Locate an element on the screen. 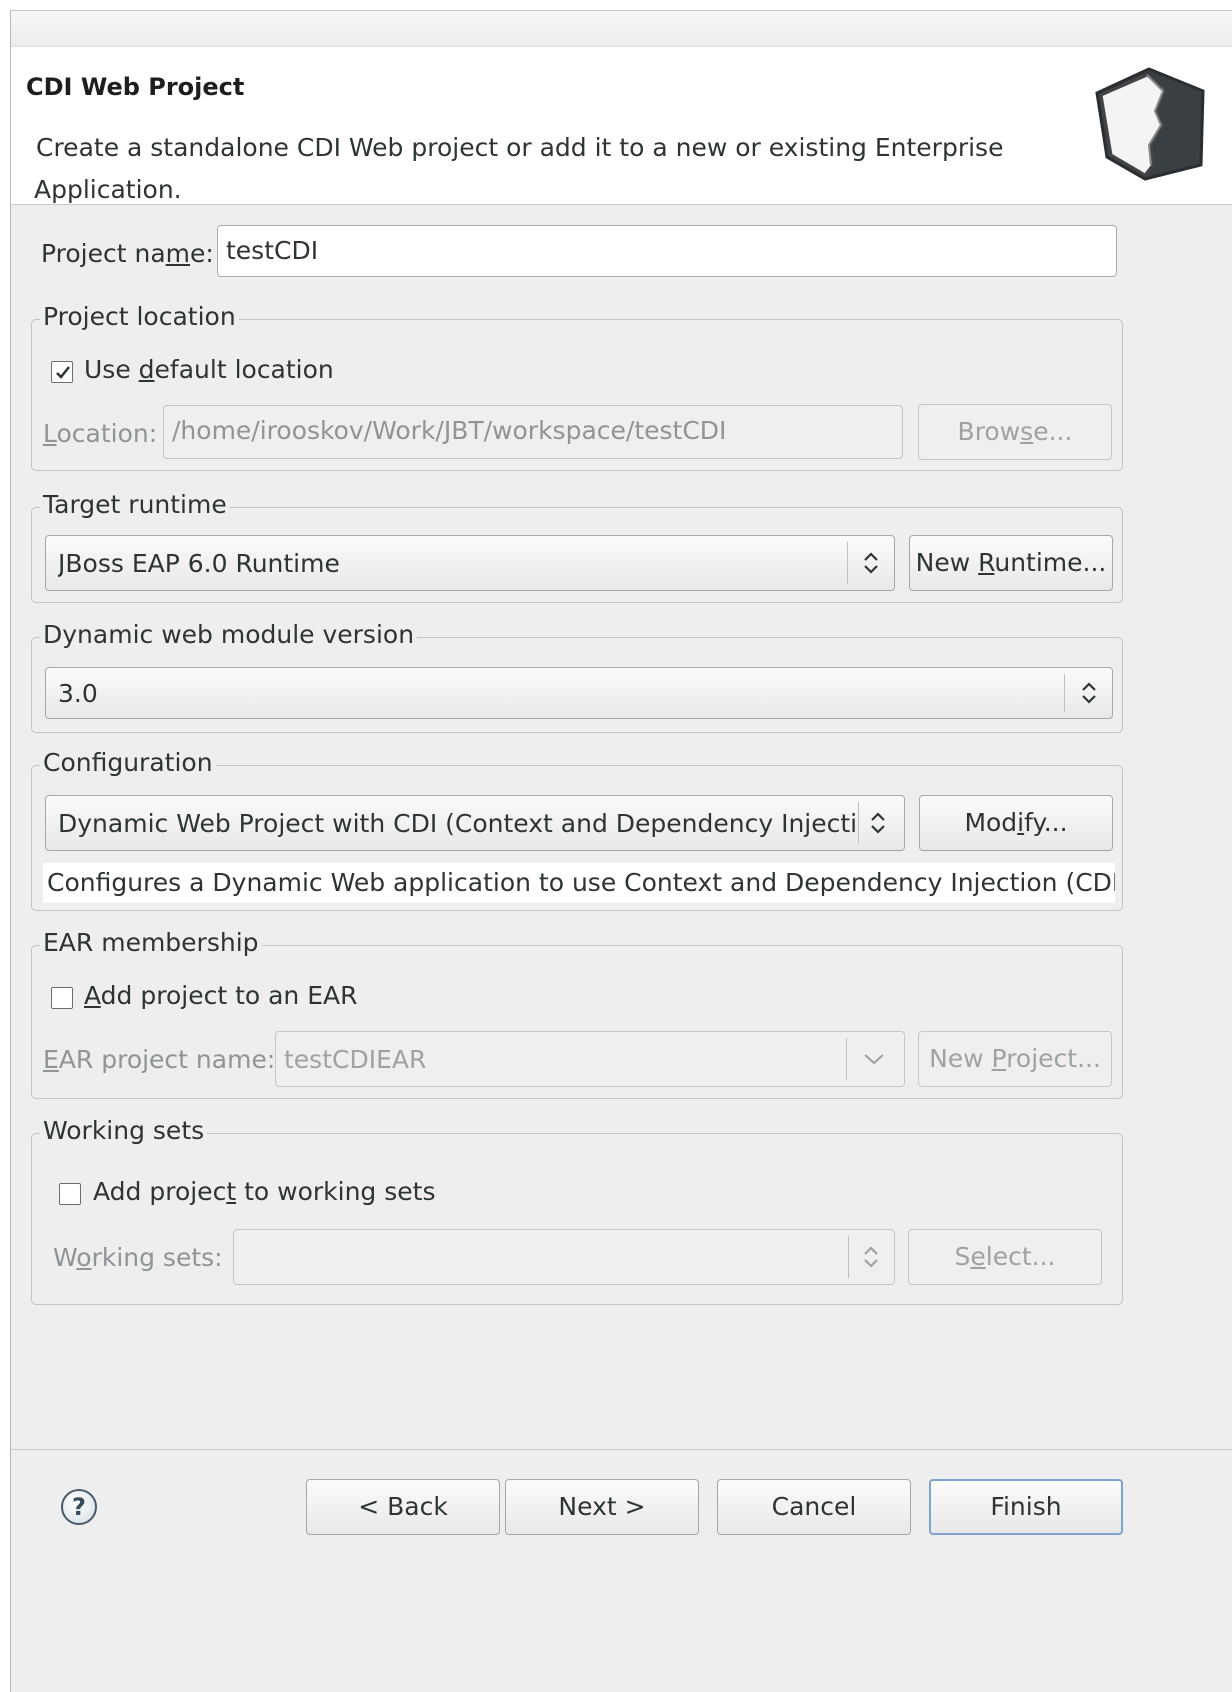 The height and width of the screenshot is (1692, 1232). working-sets-label: Working sets: is located at coordinates (138, 1257).